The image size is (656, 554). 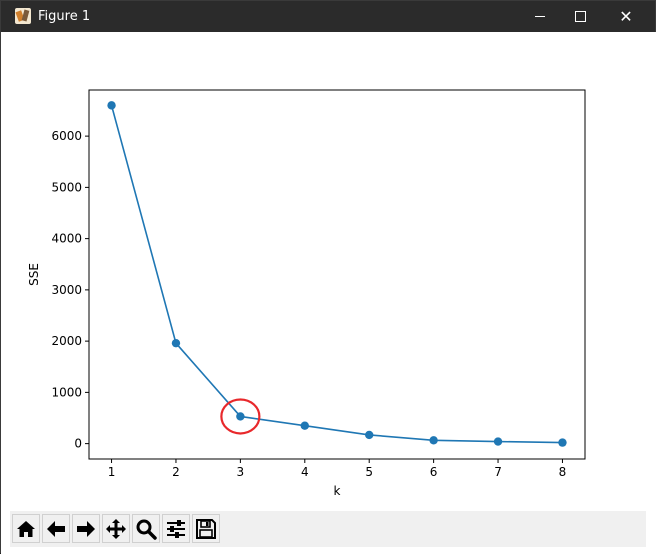 I want to click on configure-subplots-button, so click(x=176, y=528).